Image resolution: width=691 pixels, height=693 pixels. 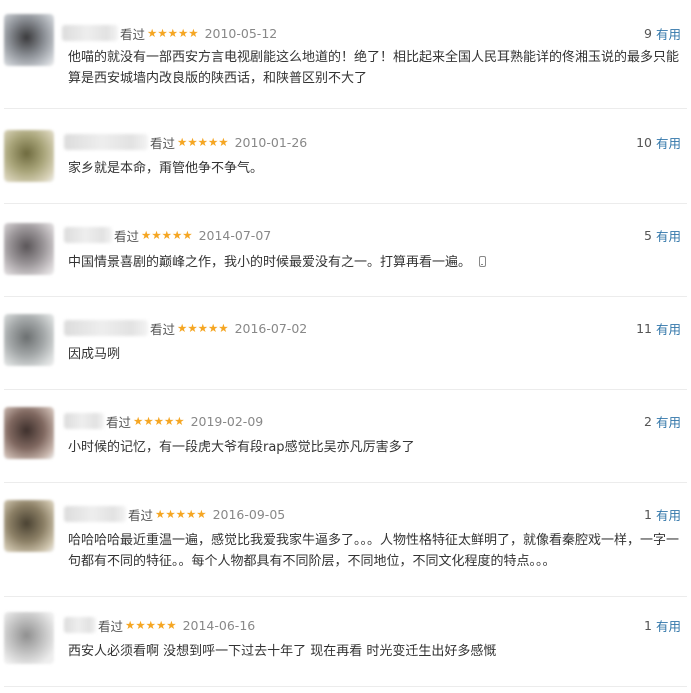 I want to click on helpful-vote: 5 有用, so click(x=662, y=235).